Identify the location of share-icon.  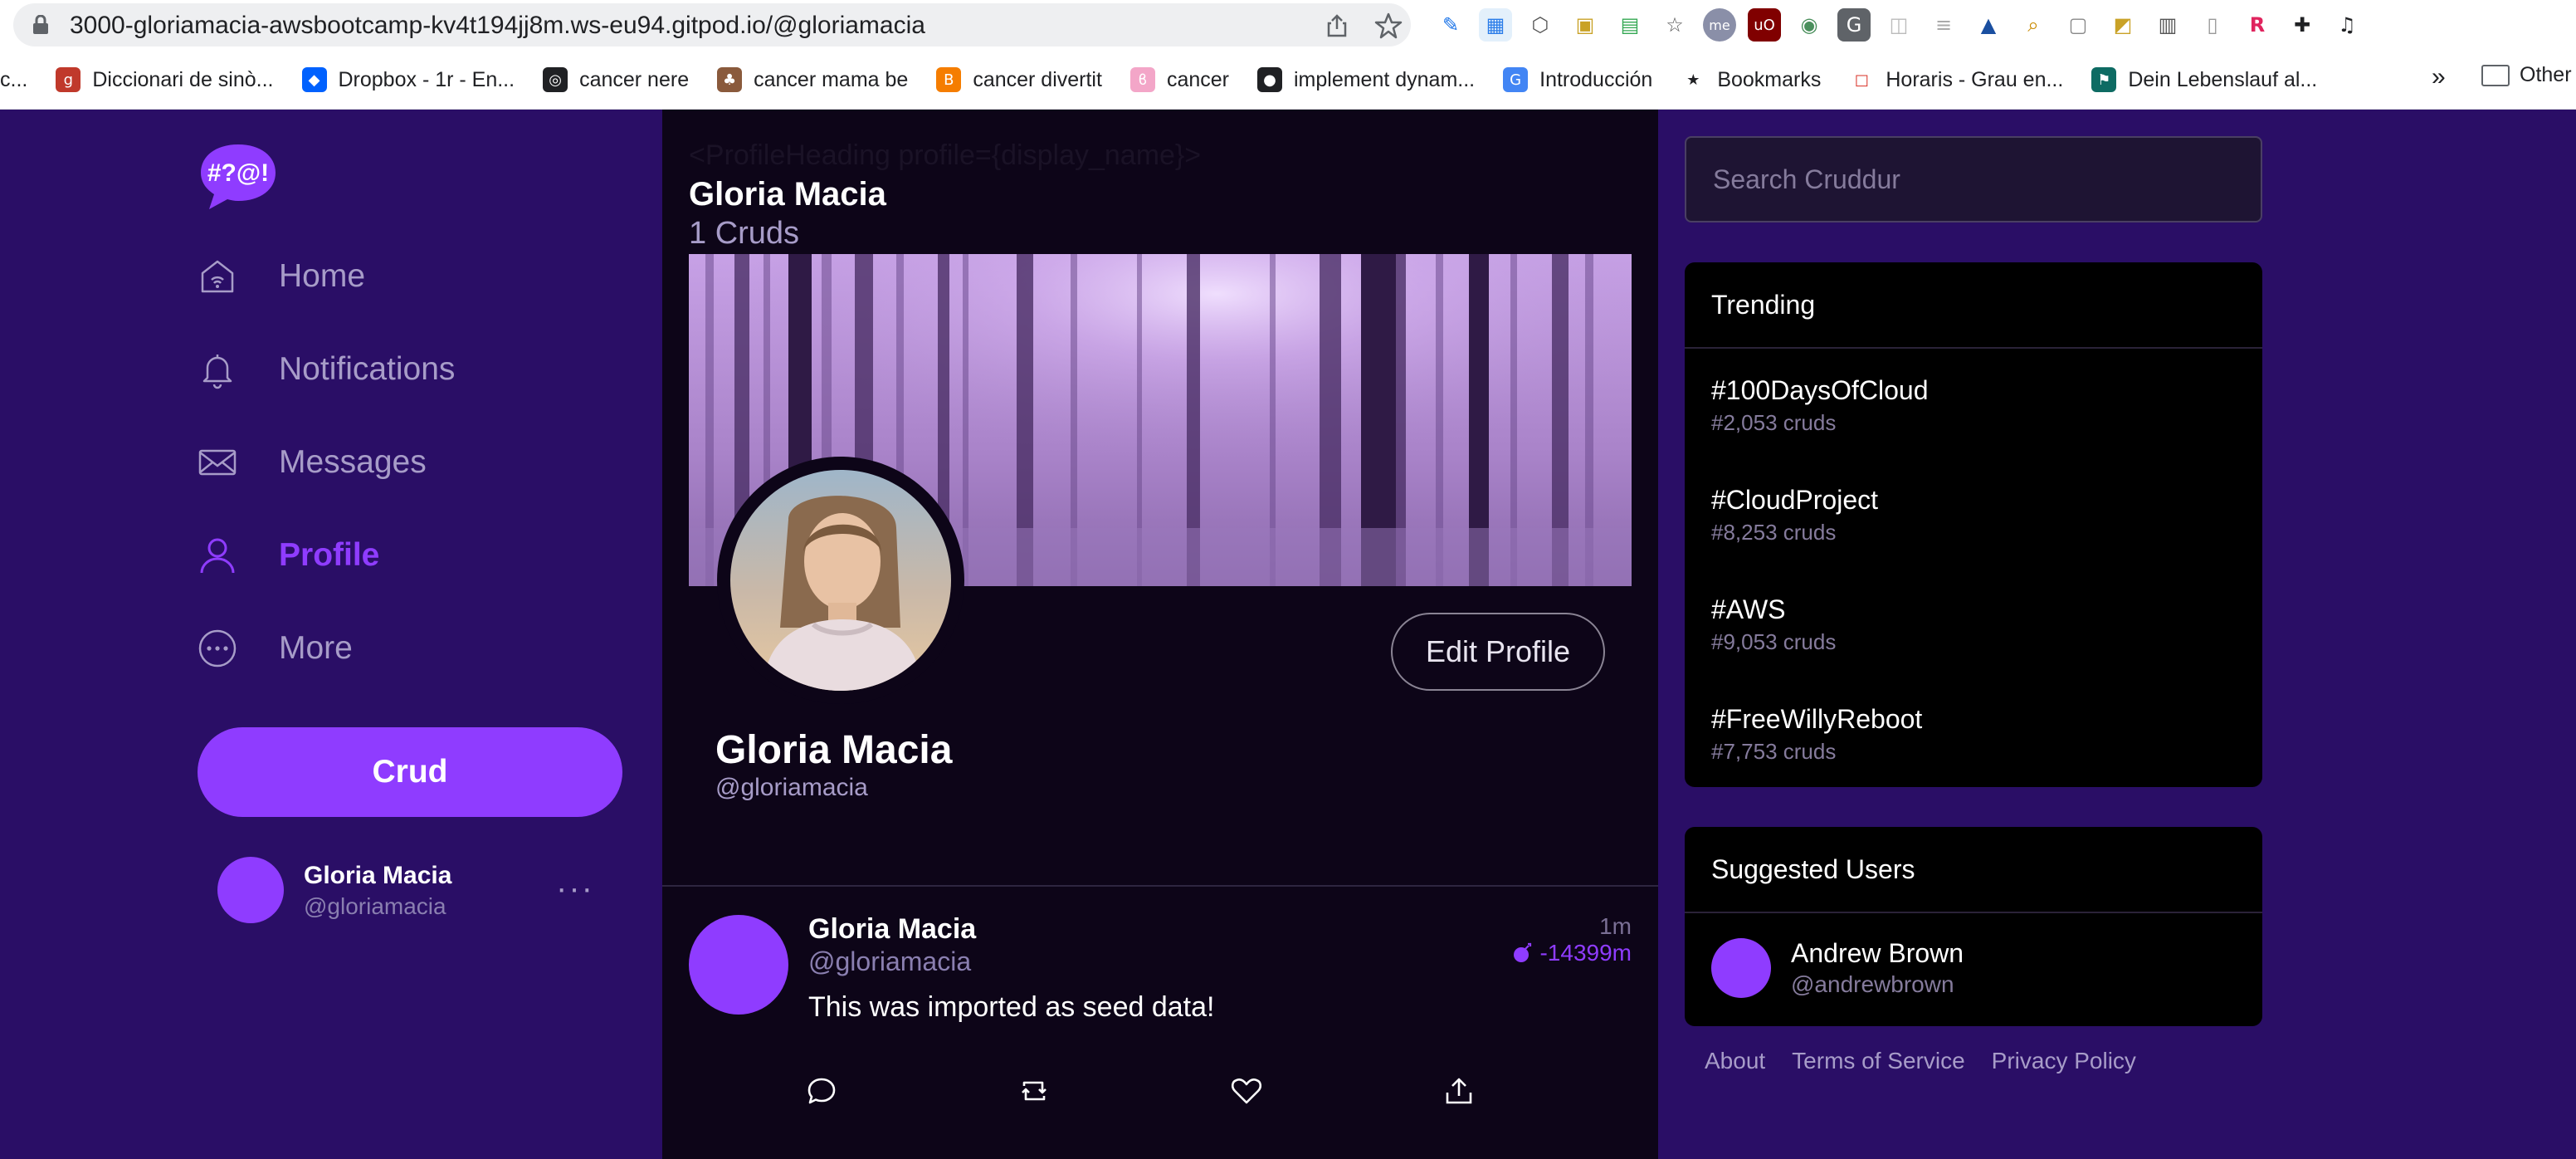
(1459, 1091).